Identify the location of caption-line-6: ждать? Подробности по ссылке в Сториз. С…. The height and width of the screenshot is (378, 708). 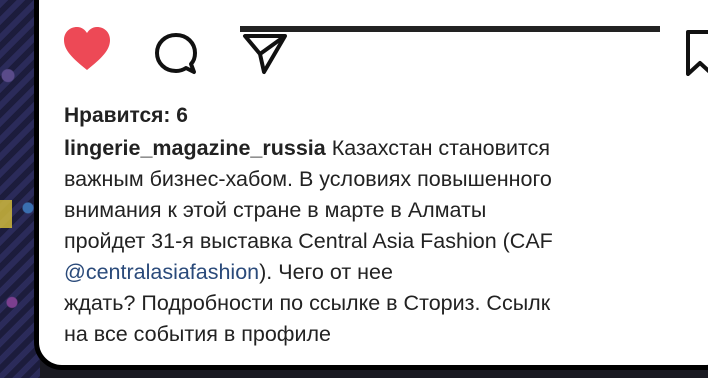
(307, 303).